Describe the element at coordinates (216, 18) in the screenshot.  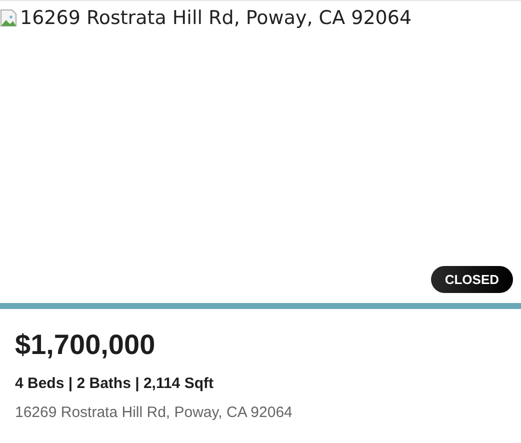
I see `image-alt-text: 16269 Rostrata Hill Rd, Poway, CA 92064` at that location.